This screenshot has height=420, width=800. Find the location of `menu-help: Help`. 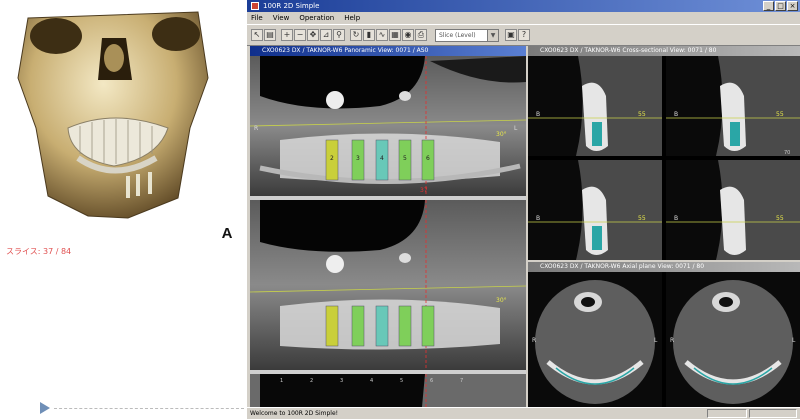

menu-help: Help is located at coordinates (352, 18).